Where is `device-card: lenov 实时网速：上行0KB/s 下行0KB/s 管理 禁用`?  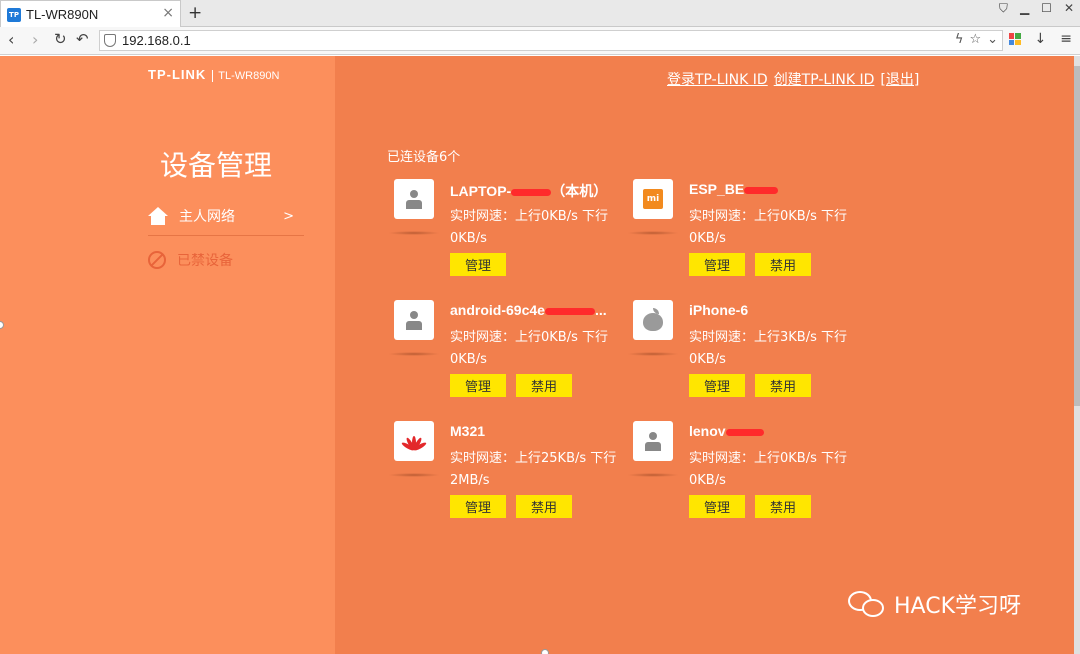
device-card: lenov 实时网速：上行0KB/s 下行0KB/s 管理 禁用 is located at coordinates (747, 476).